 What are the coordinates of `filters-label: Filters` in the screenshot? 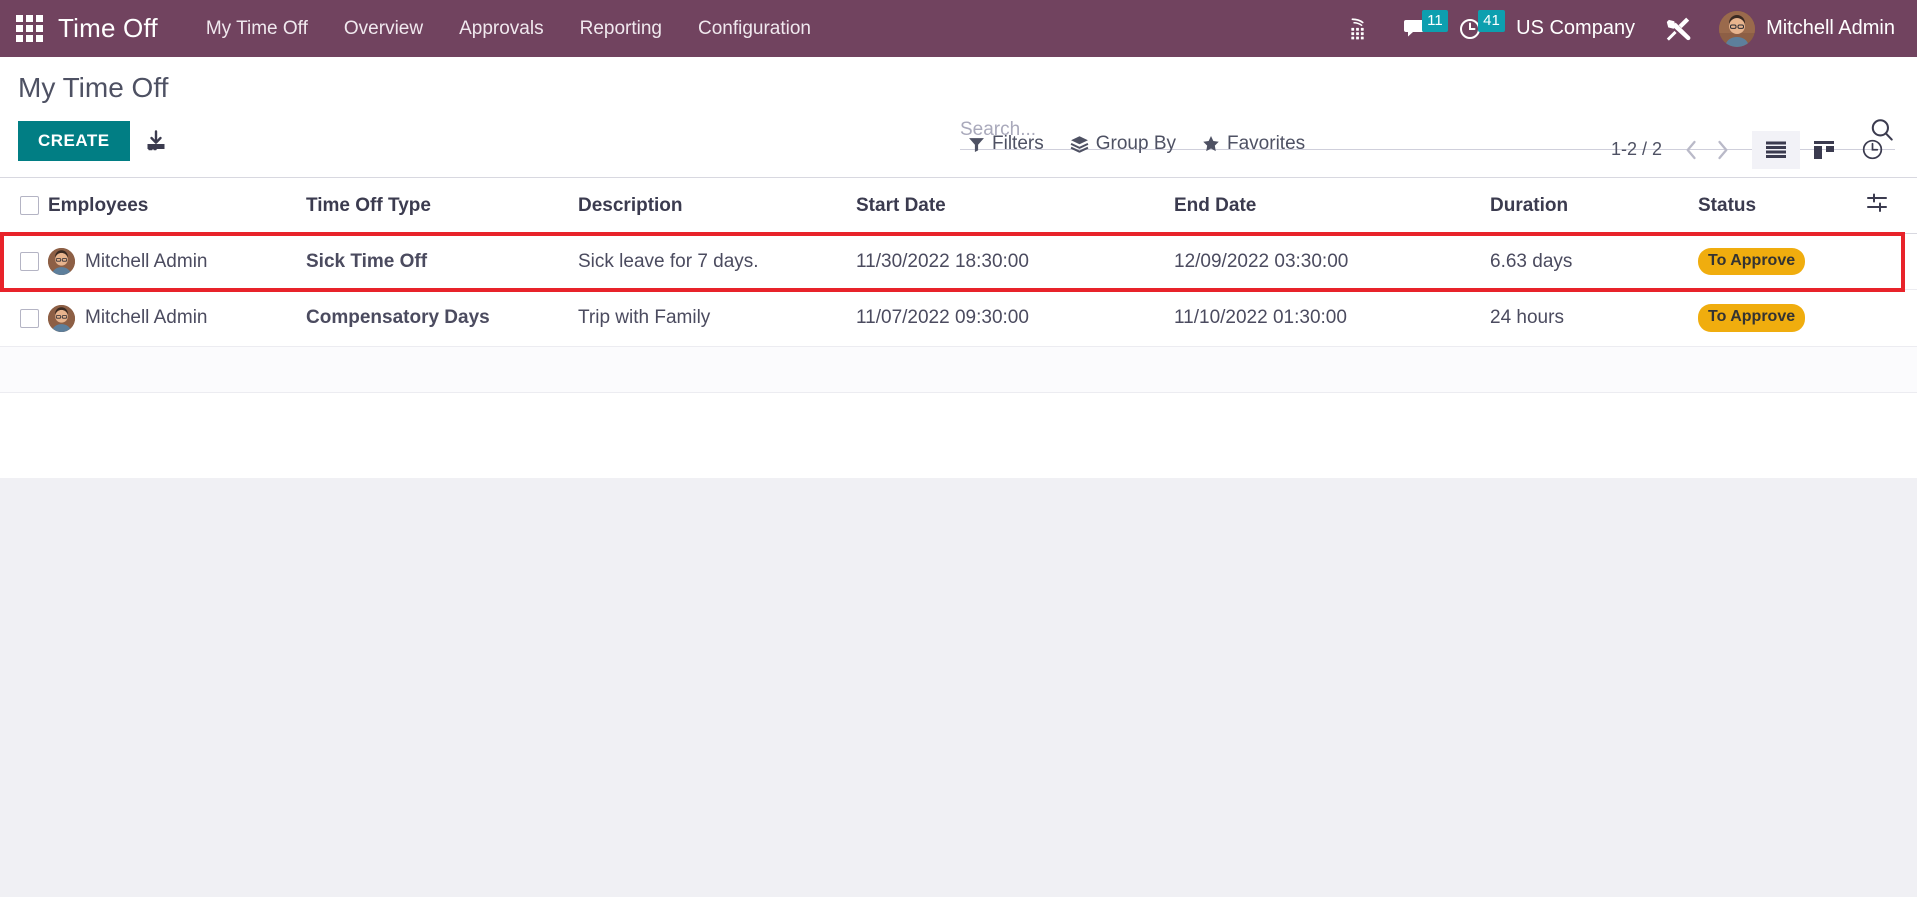 It's located at (1018, 143).